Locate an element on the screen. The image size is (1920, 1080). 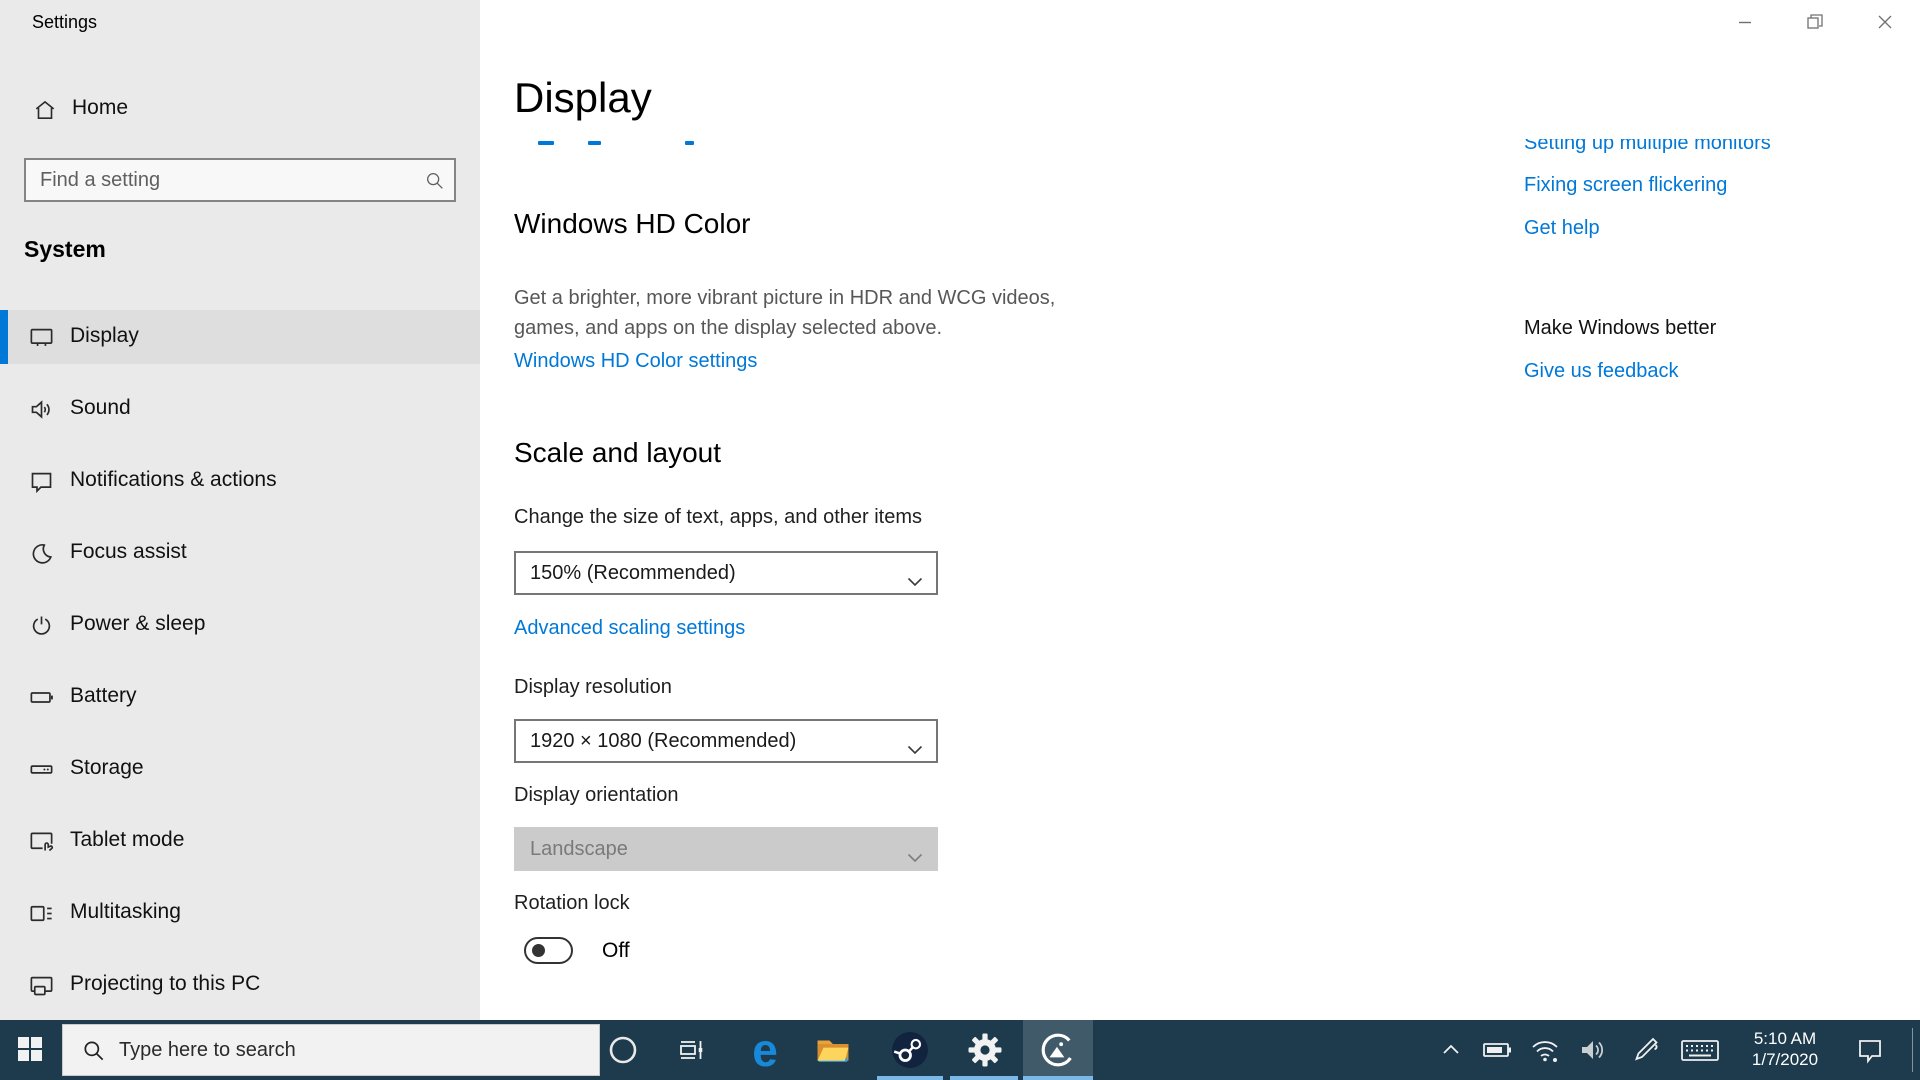
resolution-dropdown: 1920 × 1080 (Recommended) is located at coordinates (726, 741).